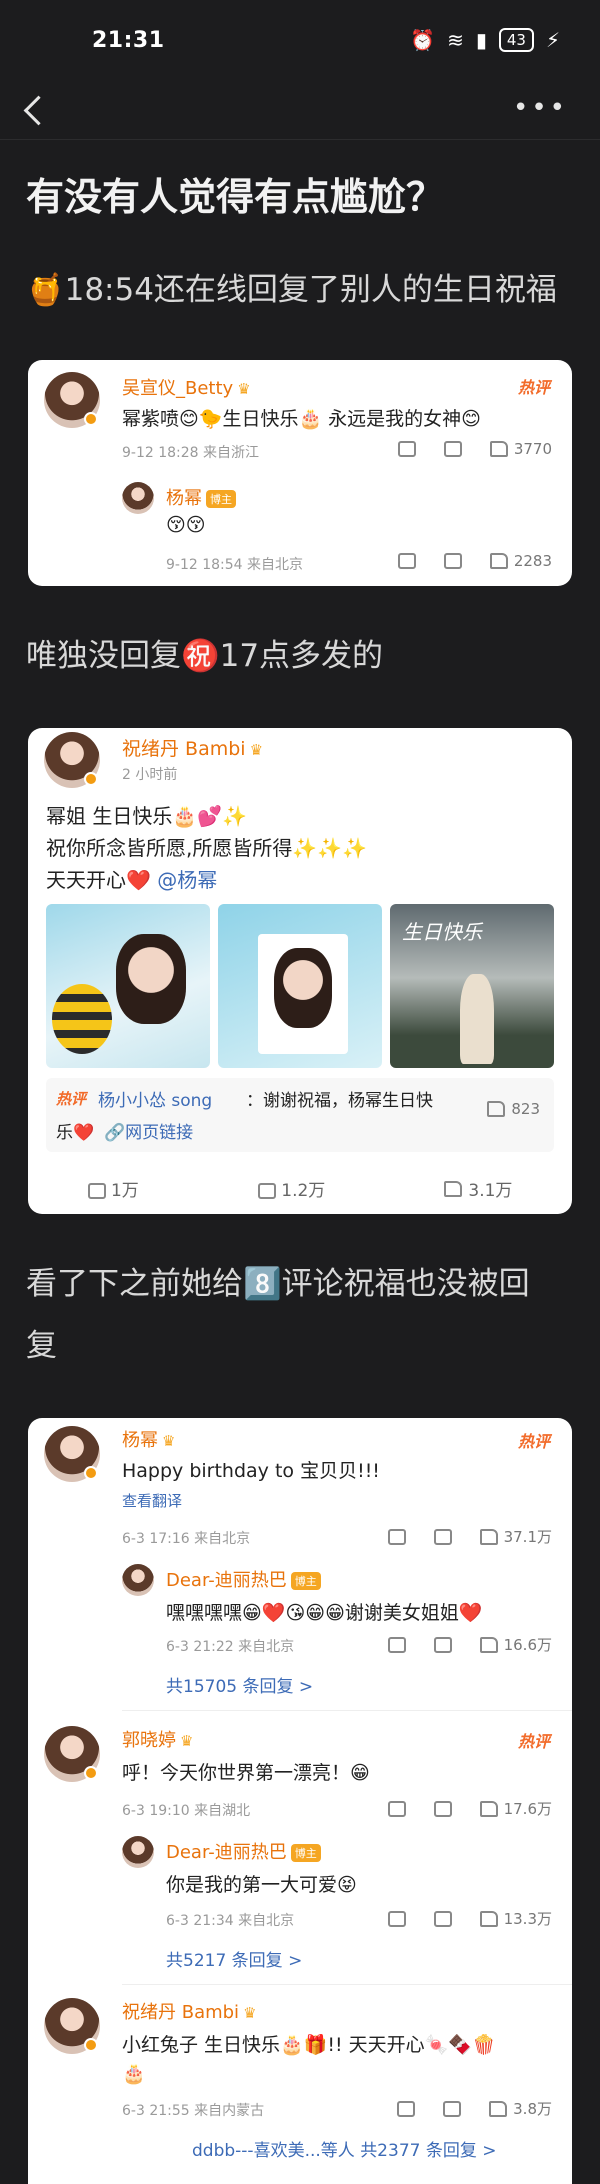  I want to click on battery-indicator: 43, so click(516, 40).